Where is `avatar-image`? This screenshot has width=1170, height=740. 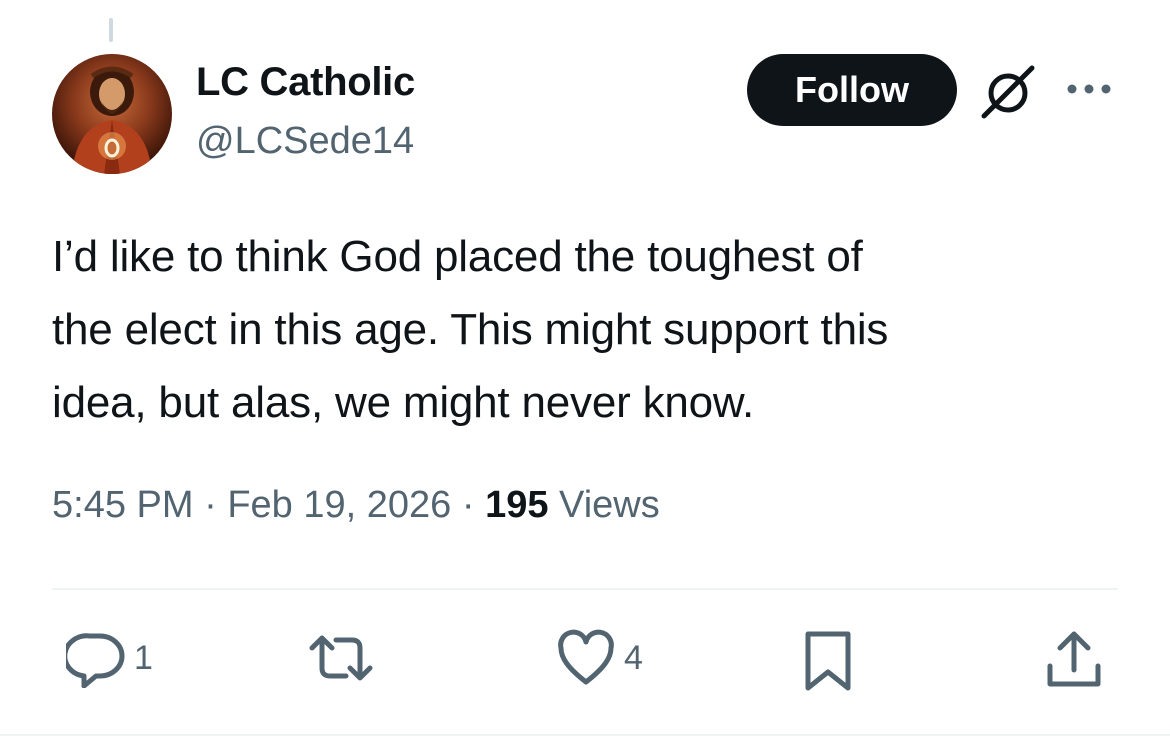
avatar-image is located at coordinates (112, 120).